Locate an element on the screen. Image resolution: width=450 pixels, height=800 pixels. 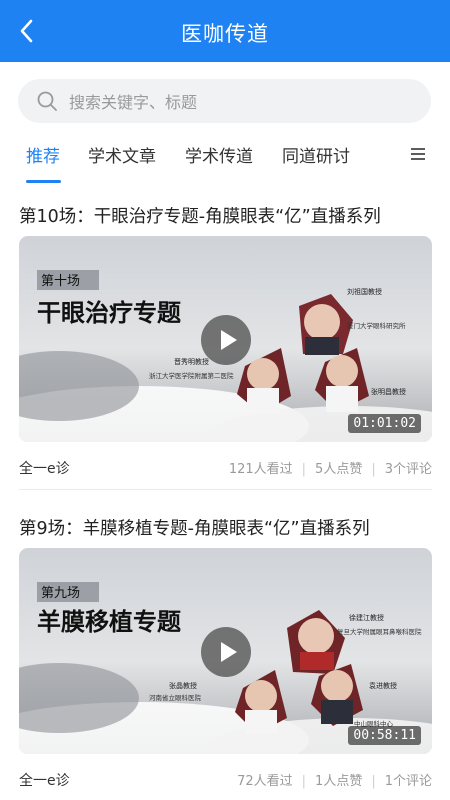
comment-count: 3个评论 is located at coordinates (408, 469).